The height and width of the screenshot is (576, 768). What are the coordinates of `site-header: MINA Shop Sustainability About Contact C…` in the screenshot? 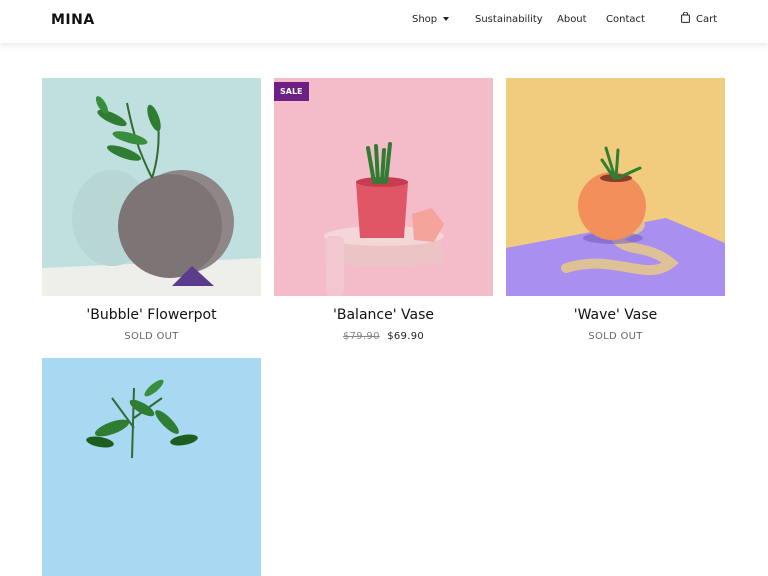 It's located at (384, 21).